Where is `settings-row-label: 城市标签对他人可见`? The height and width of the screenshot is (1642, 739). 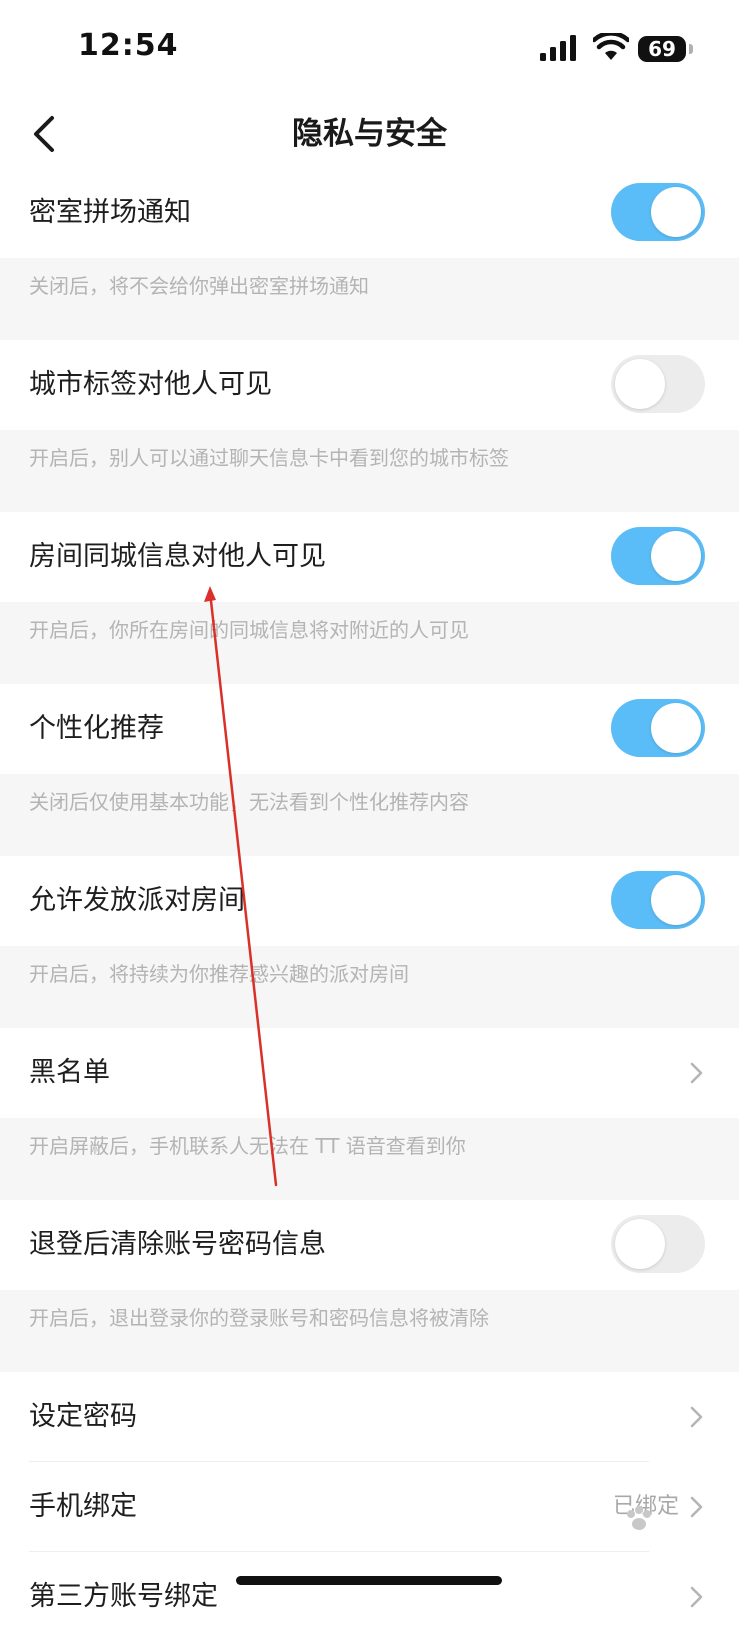 settings-row-label: 城市标签对他人可见 is located at coordinates (150, 384).